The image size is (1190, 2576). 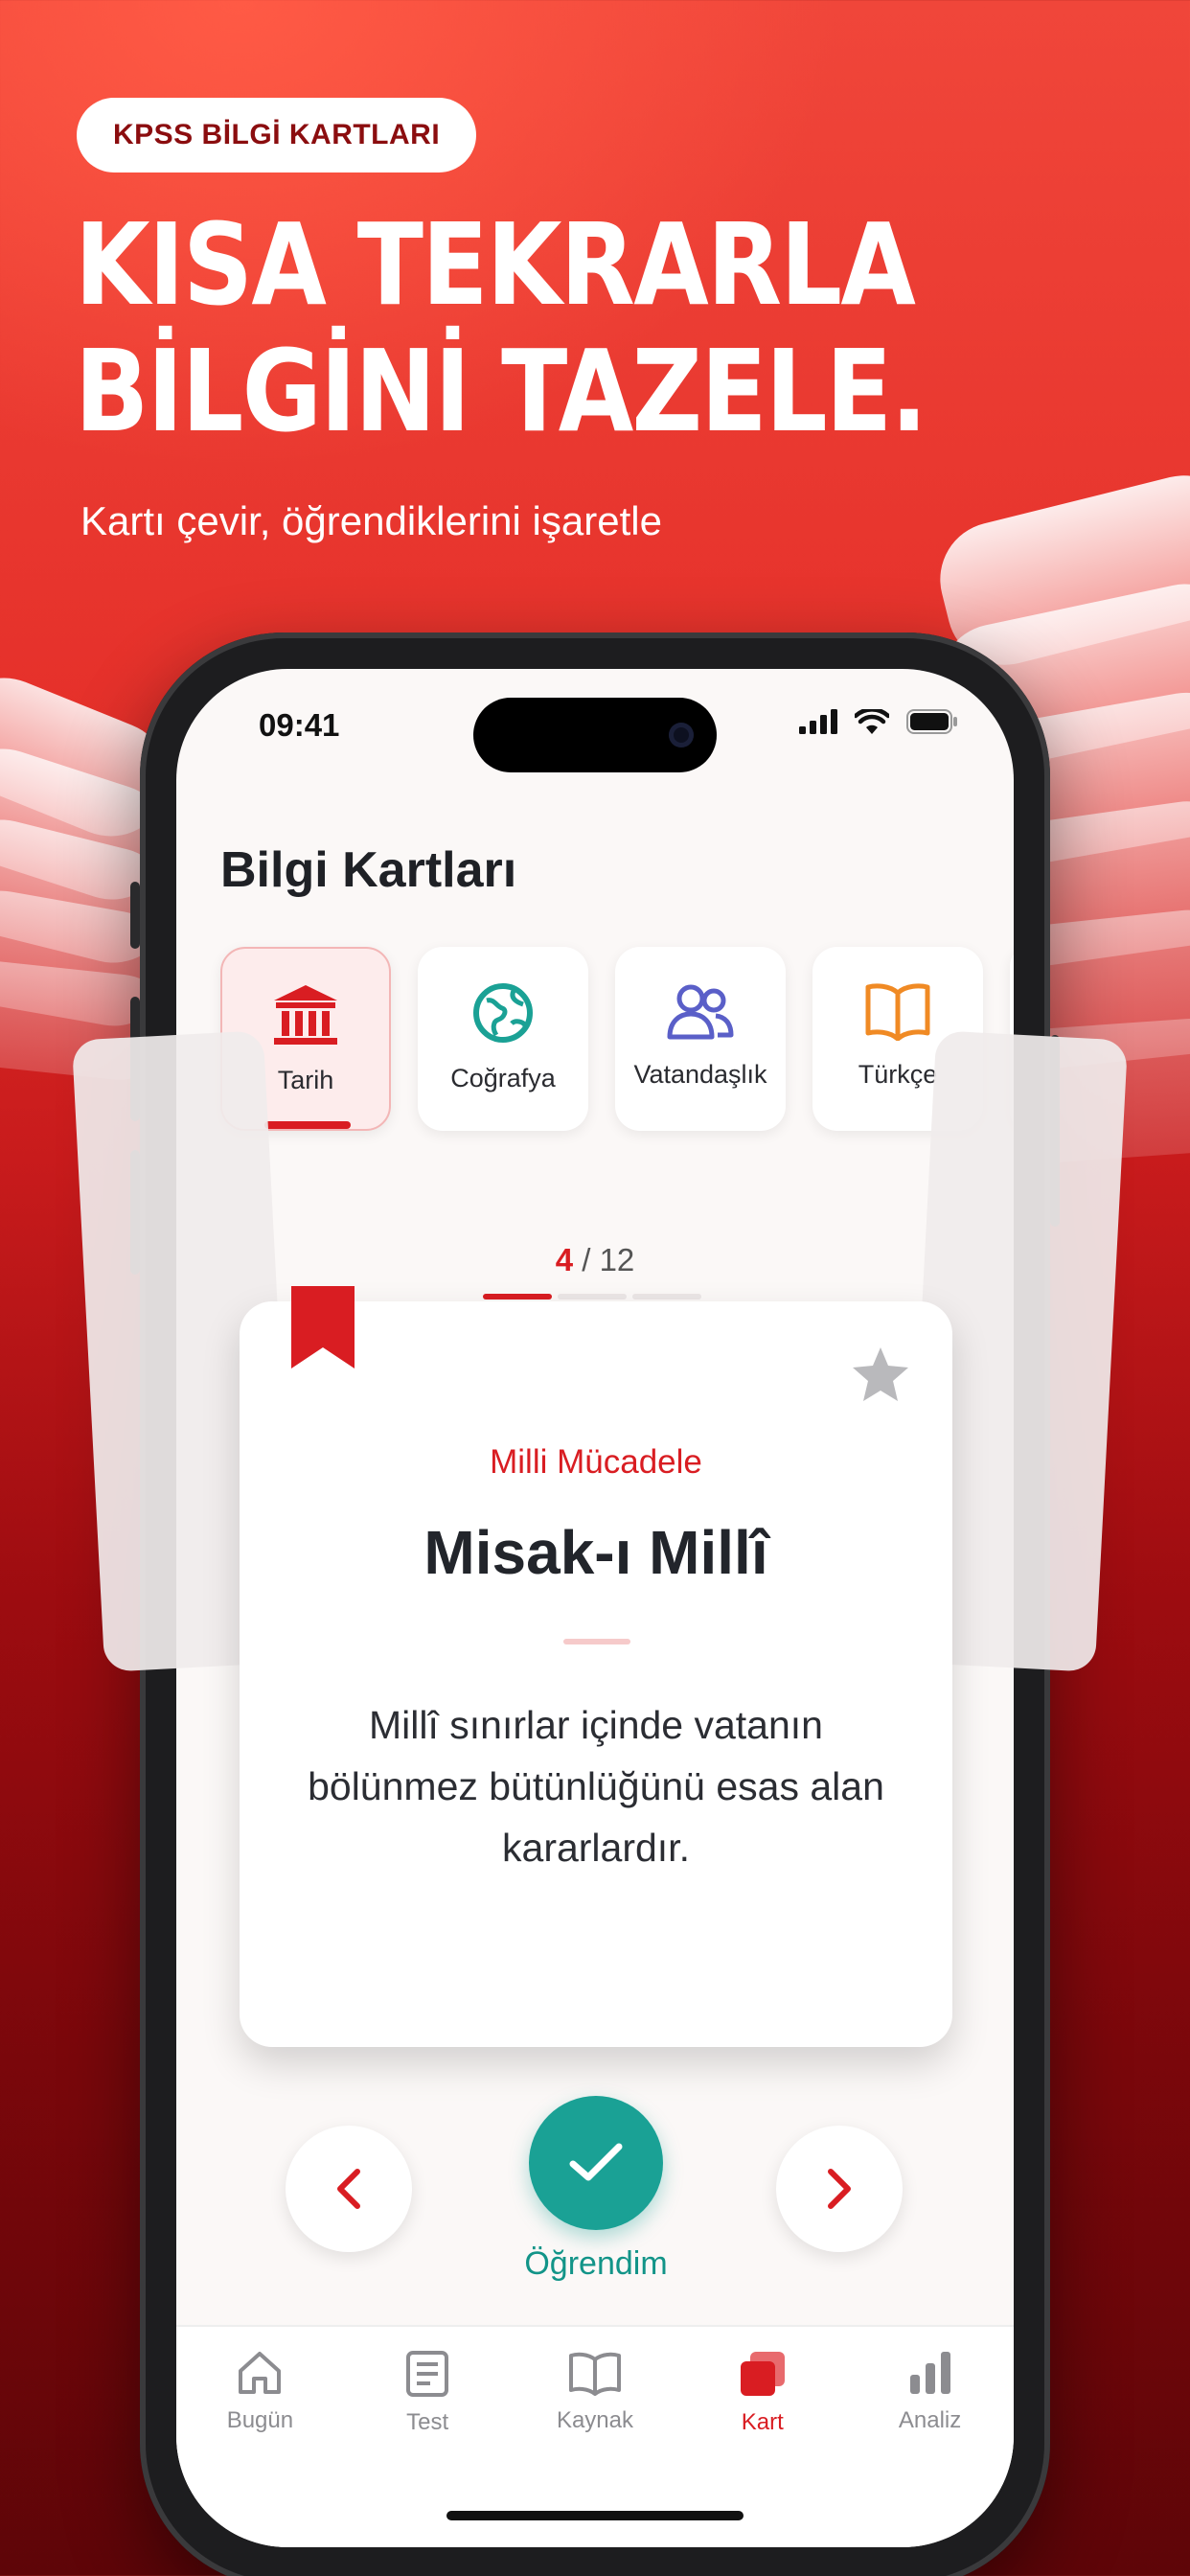 What do you see at coordinates (881, 1374) in the screenshot?
I see `favorite-star-icon` at bounding box center [881, 1374].